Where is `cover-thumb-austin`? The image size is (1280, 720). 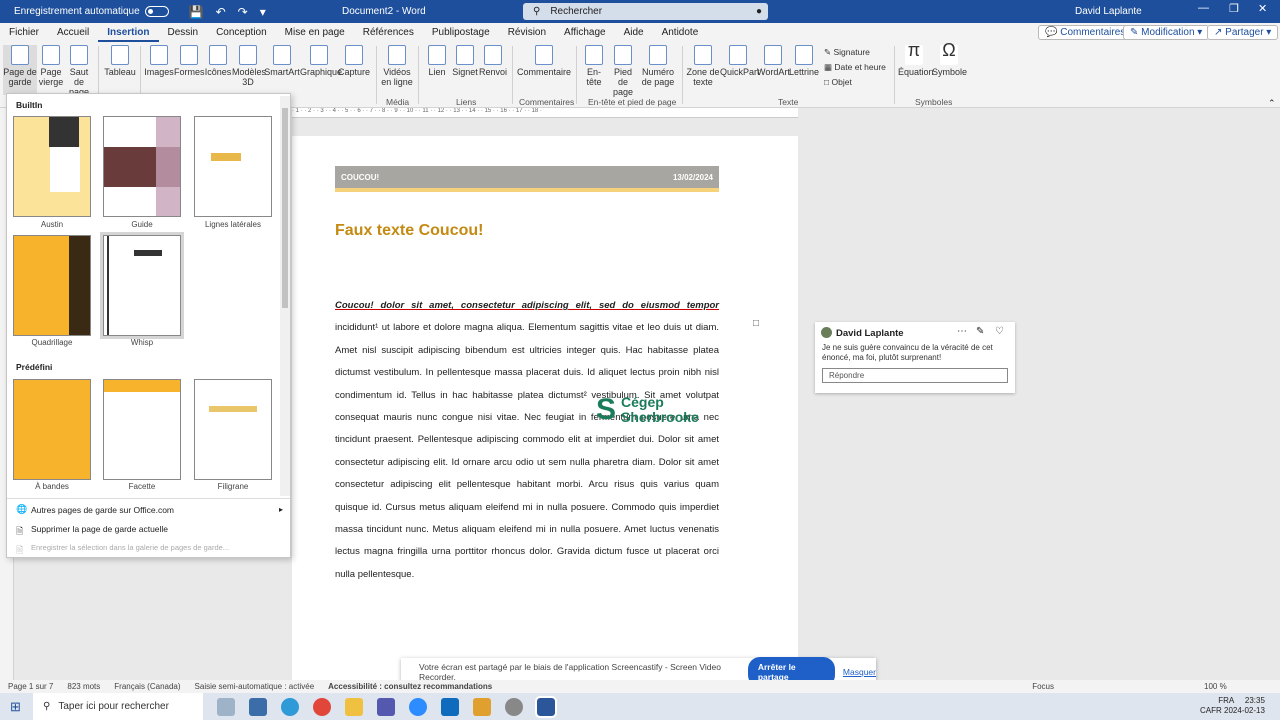
cover-thumb-austin is located at coordinates (52, 166).